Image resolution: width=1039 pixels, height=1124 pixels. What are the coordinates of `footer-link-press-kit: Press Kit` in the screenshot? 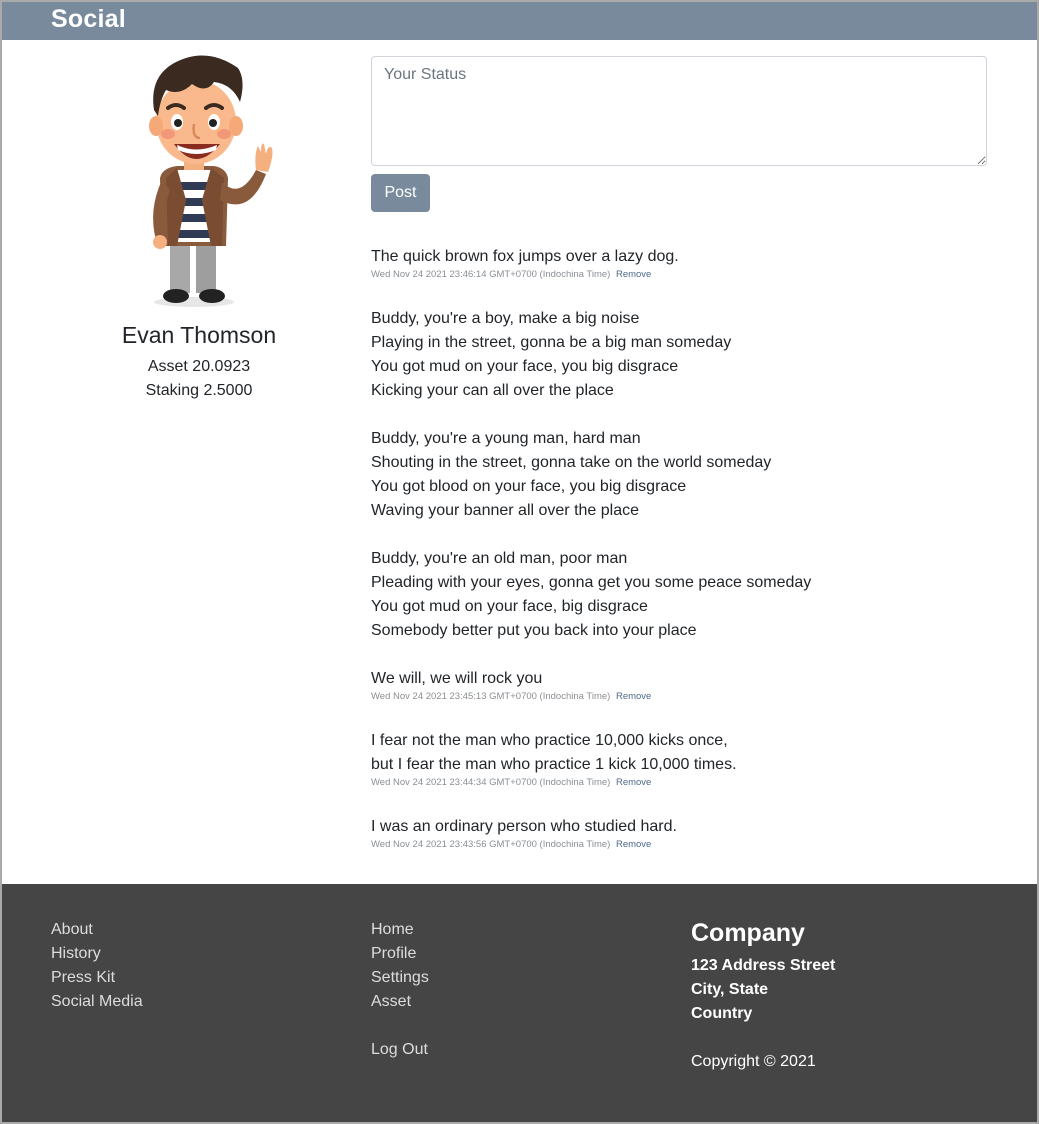 It's located at (97, 978).